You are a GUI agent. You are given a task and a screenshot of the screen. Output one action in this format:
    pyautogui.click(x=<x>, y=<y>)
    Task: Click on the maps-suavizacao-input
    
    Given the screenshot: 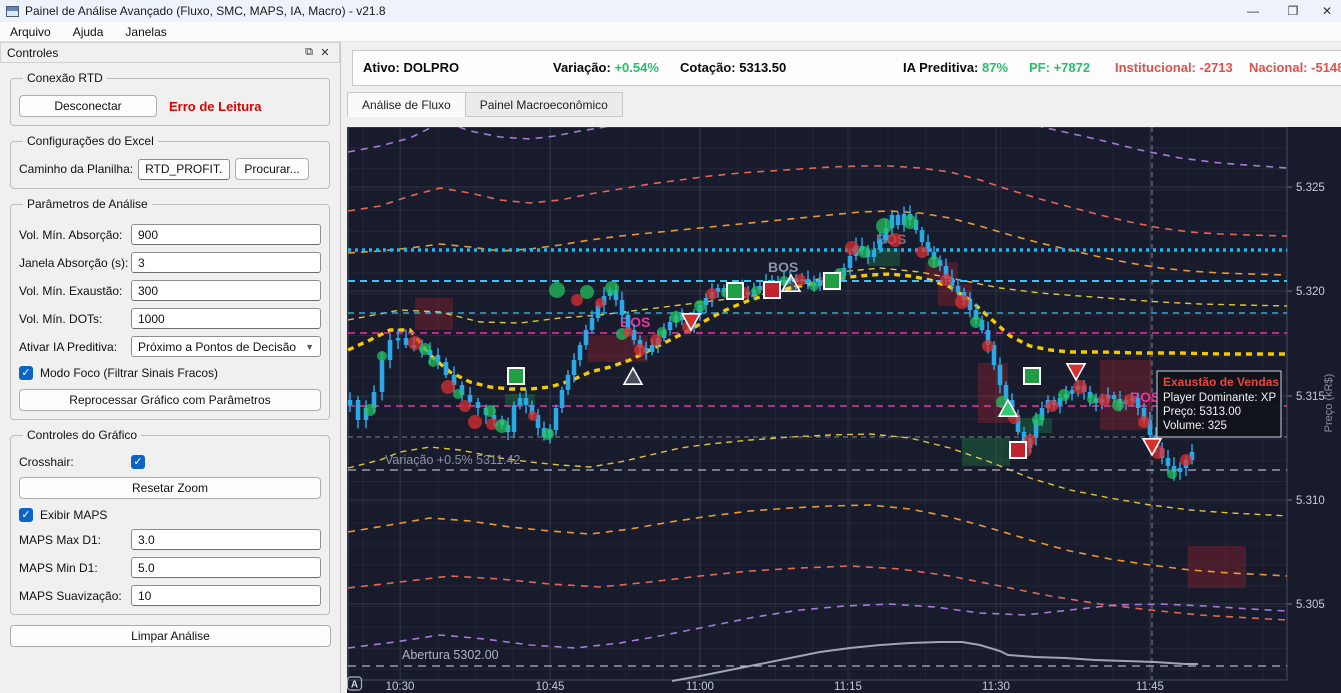 What is the action you would take?
    pyautogui.click(x=226, y=595)
    